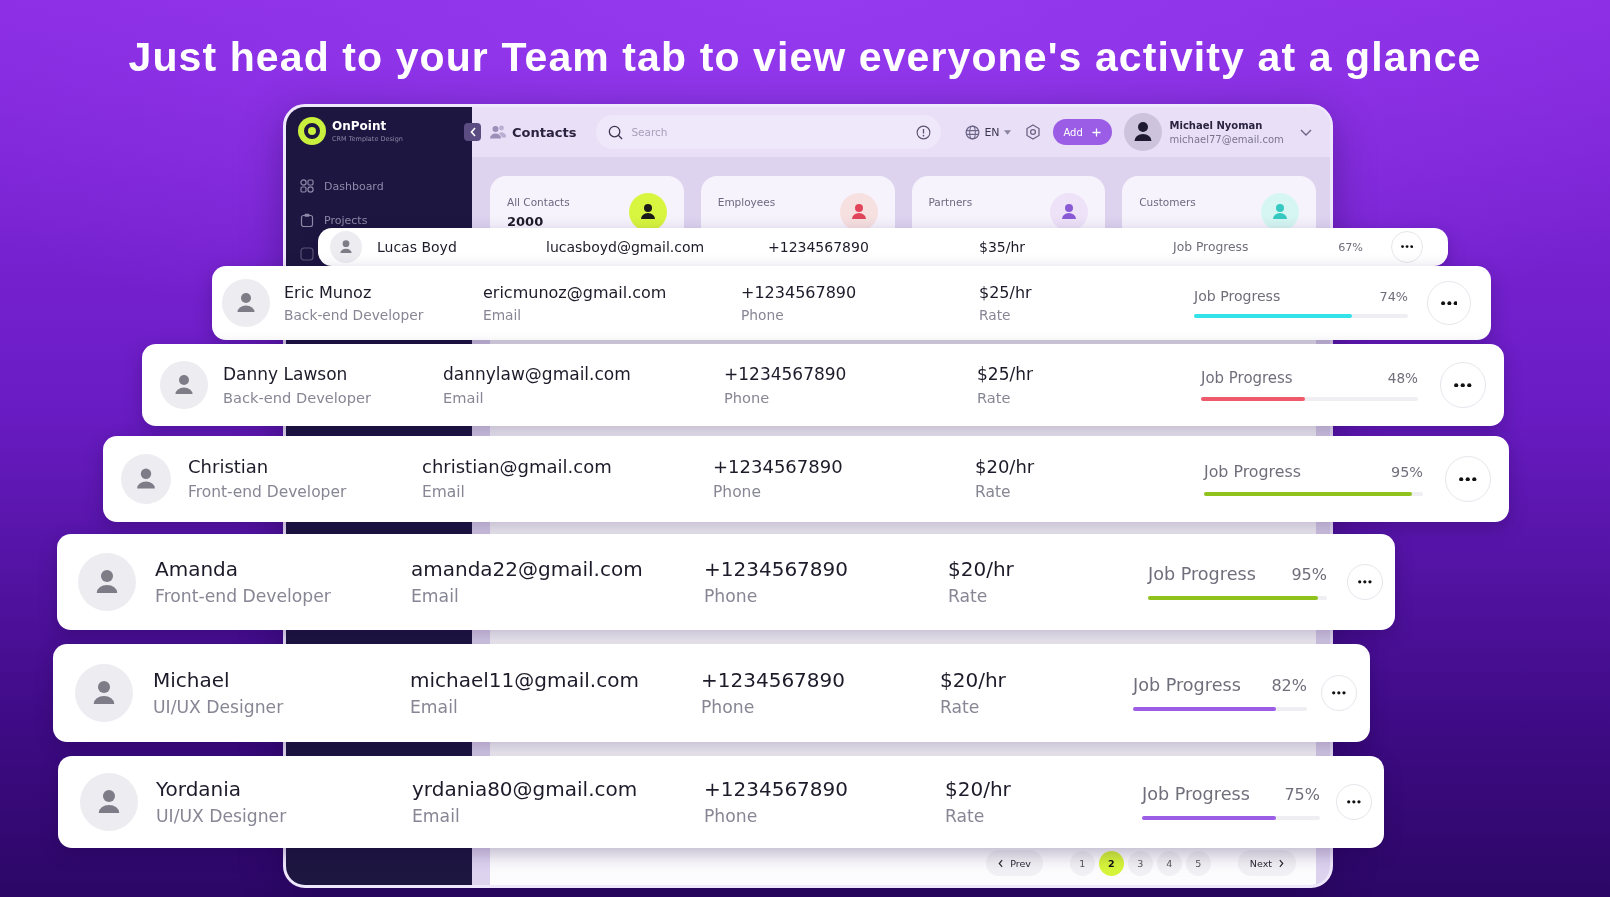 The width and height of the screenshot is (1610, 897). I want to click on prev-button: Prev, so click(1014, 863).